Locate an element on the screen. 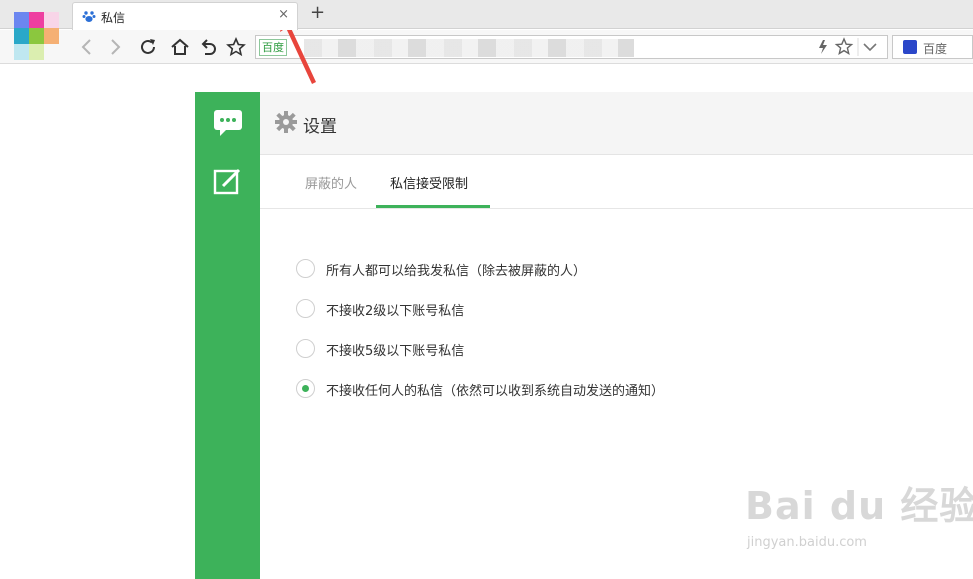 The width and height of the screenshot is (973, 579). search-engine-label: 百度 is located at coordinates (935, 49).